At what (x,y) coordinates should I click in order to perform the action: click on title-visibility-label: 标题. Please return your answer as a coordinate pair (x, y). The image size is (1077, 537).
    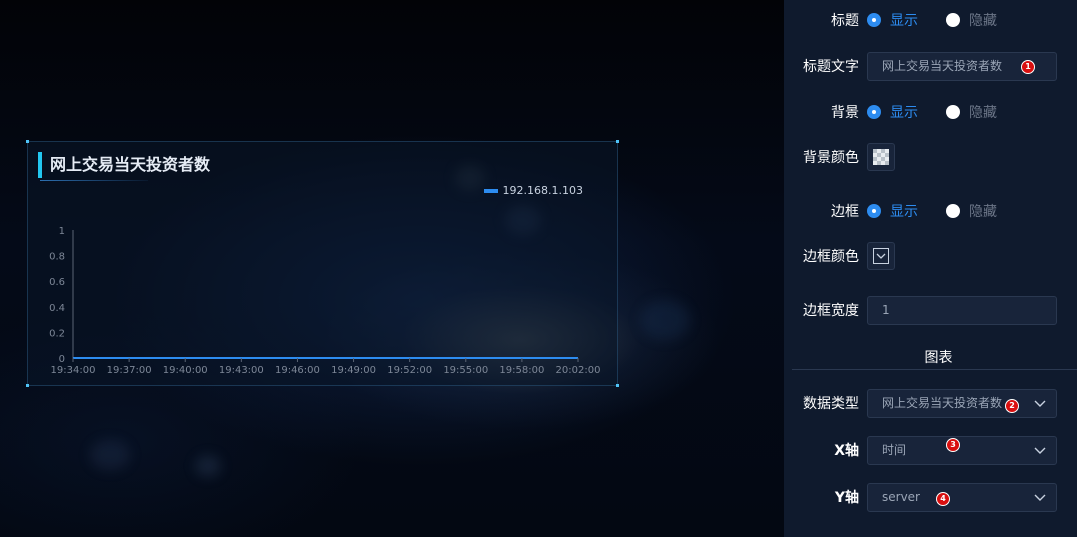
    Looking at the image, I should click on (845, 21).